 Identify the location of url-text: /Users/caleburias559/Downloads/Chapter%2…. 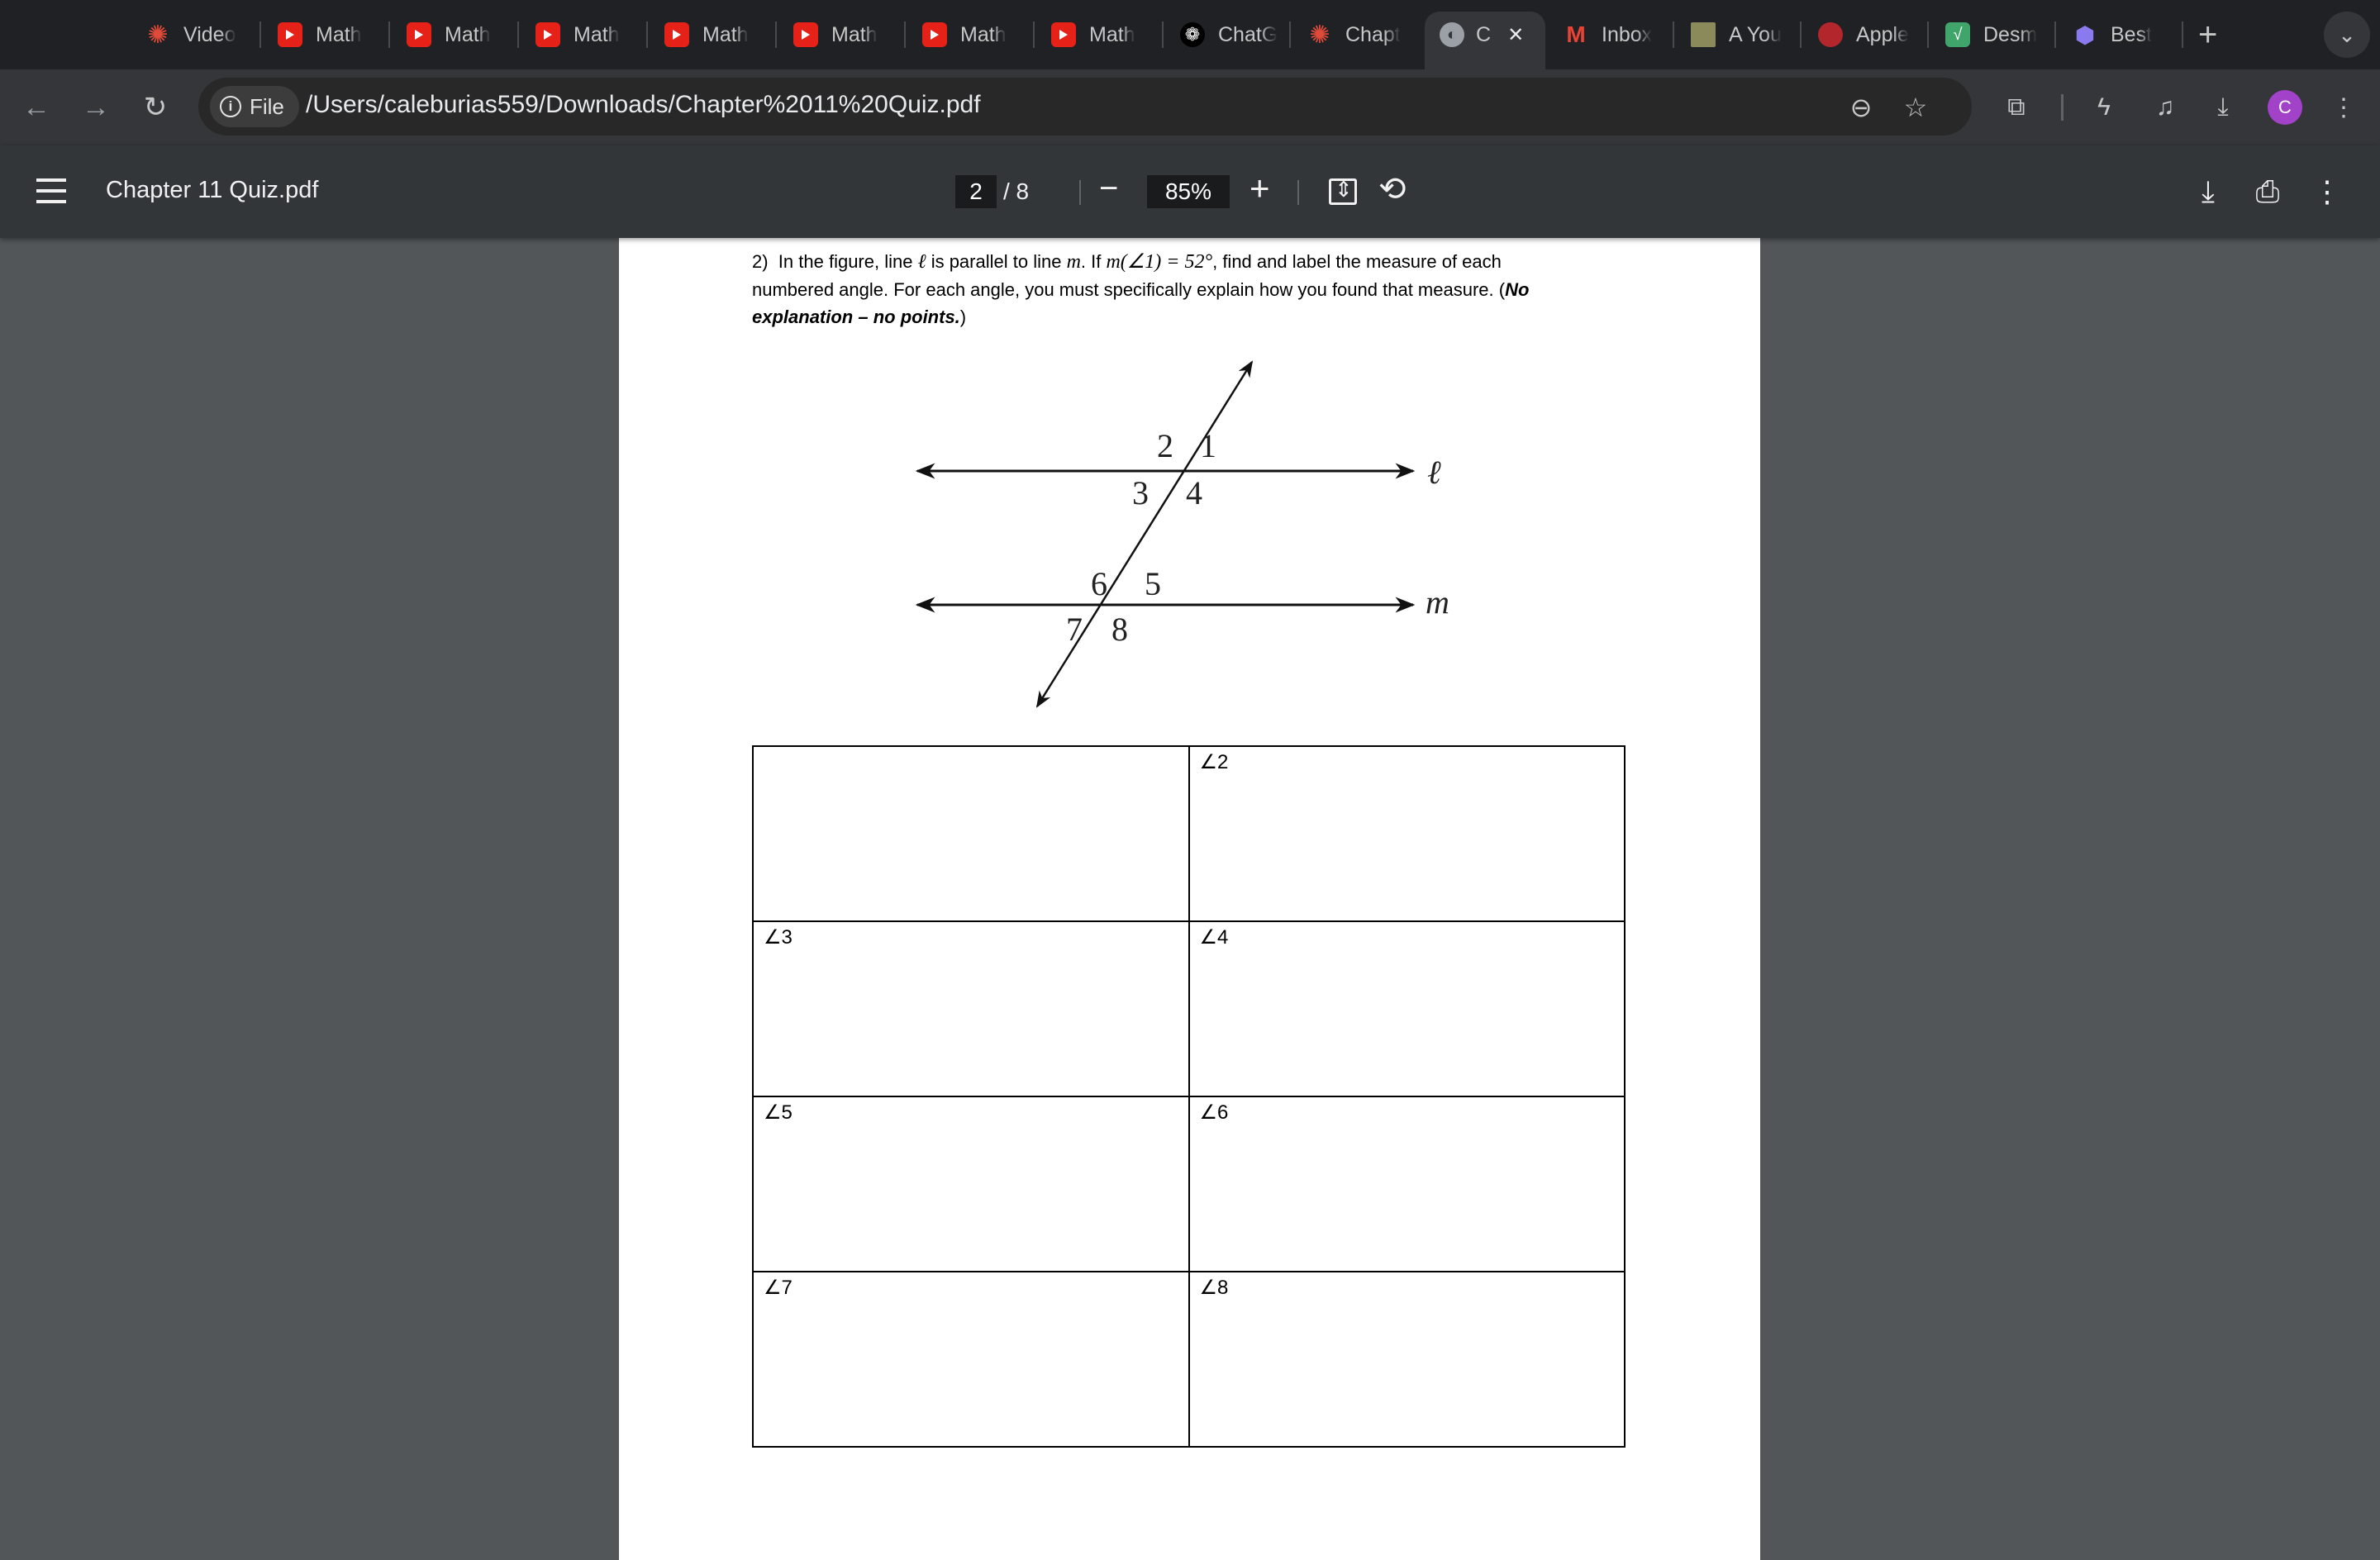
(643, 105).